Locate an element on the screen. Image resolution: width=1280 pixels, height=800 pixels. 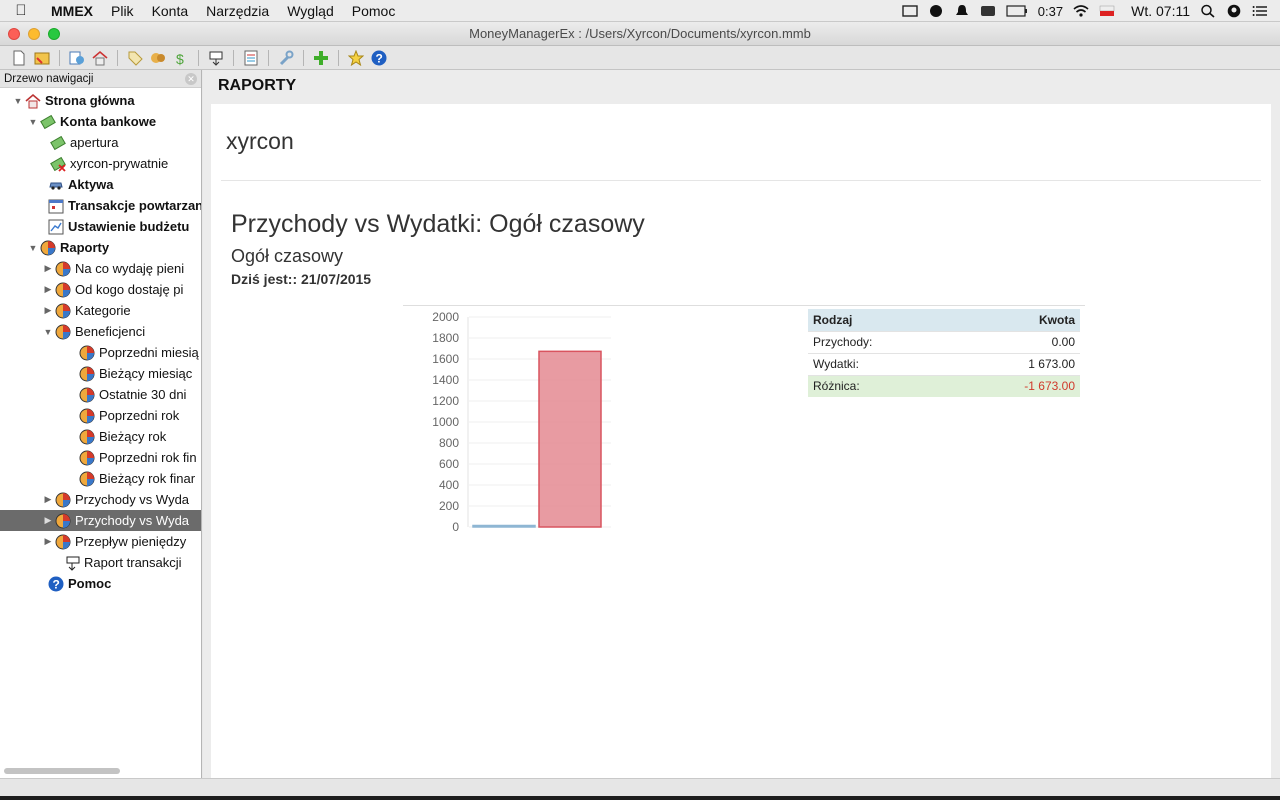
battery-icon is located at coordinates (1017, 11).